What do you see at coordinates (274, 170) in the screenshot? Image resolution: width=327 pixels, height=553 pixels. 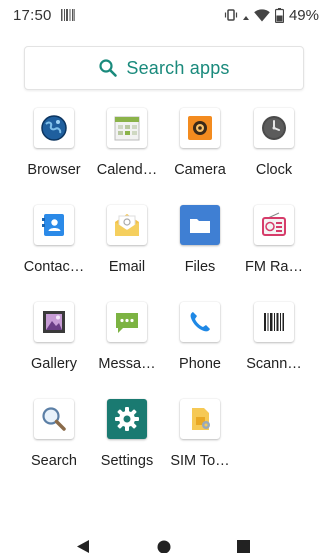 I see `app-label: Clock` at bounding box center [274, 170].